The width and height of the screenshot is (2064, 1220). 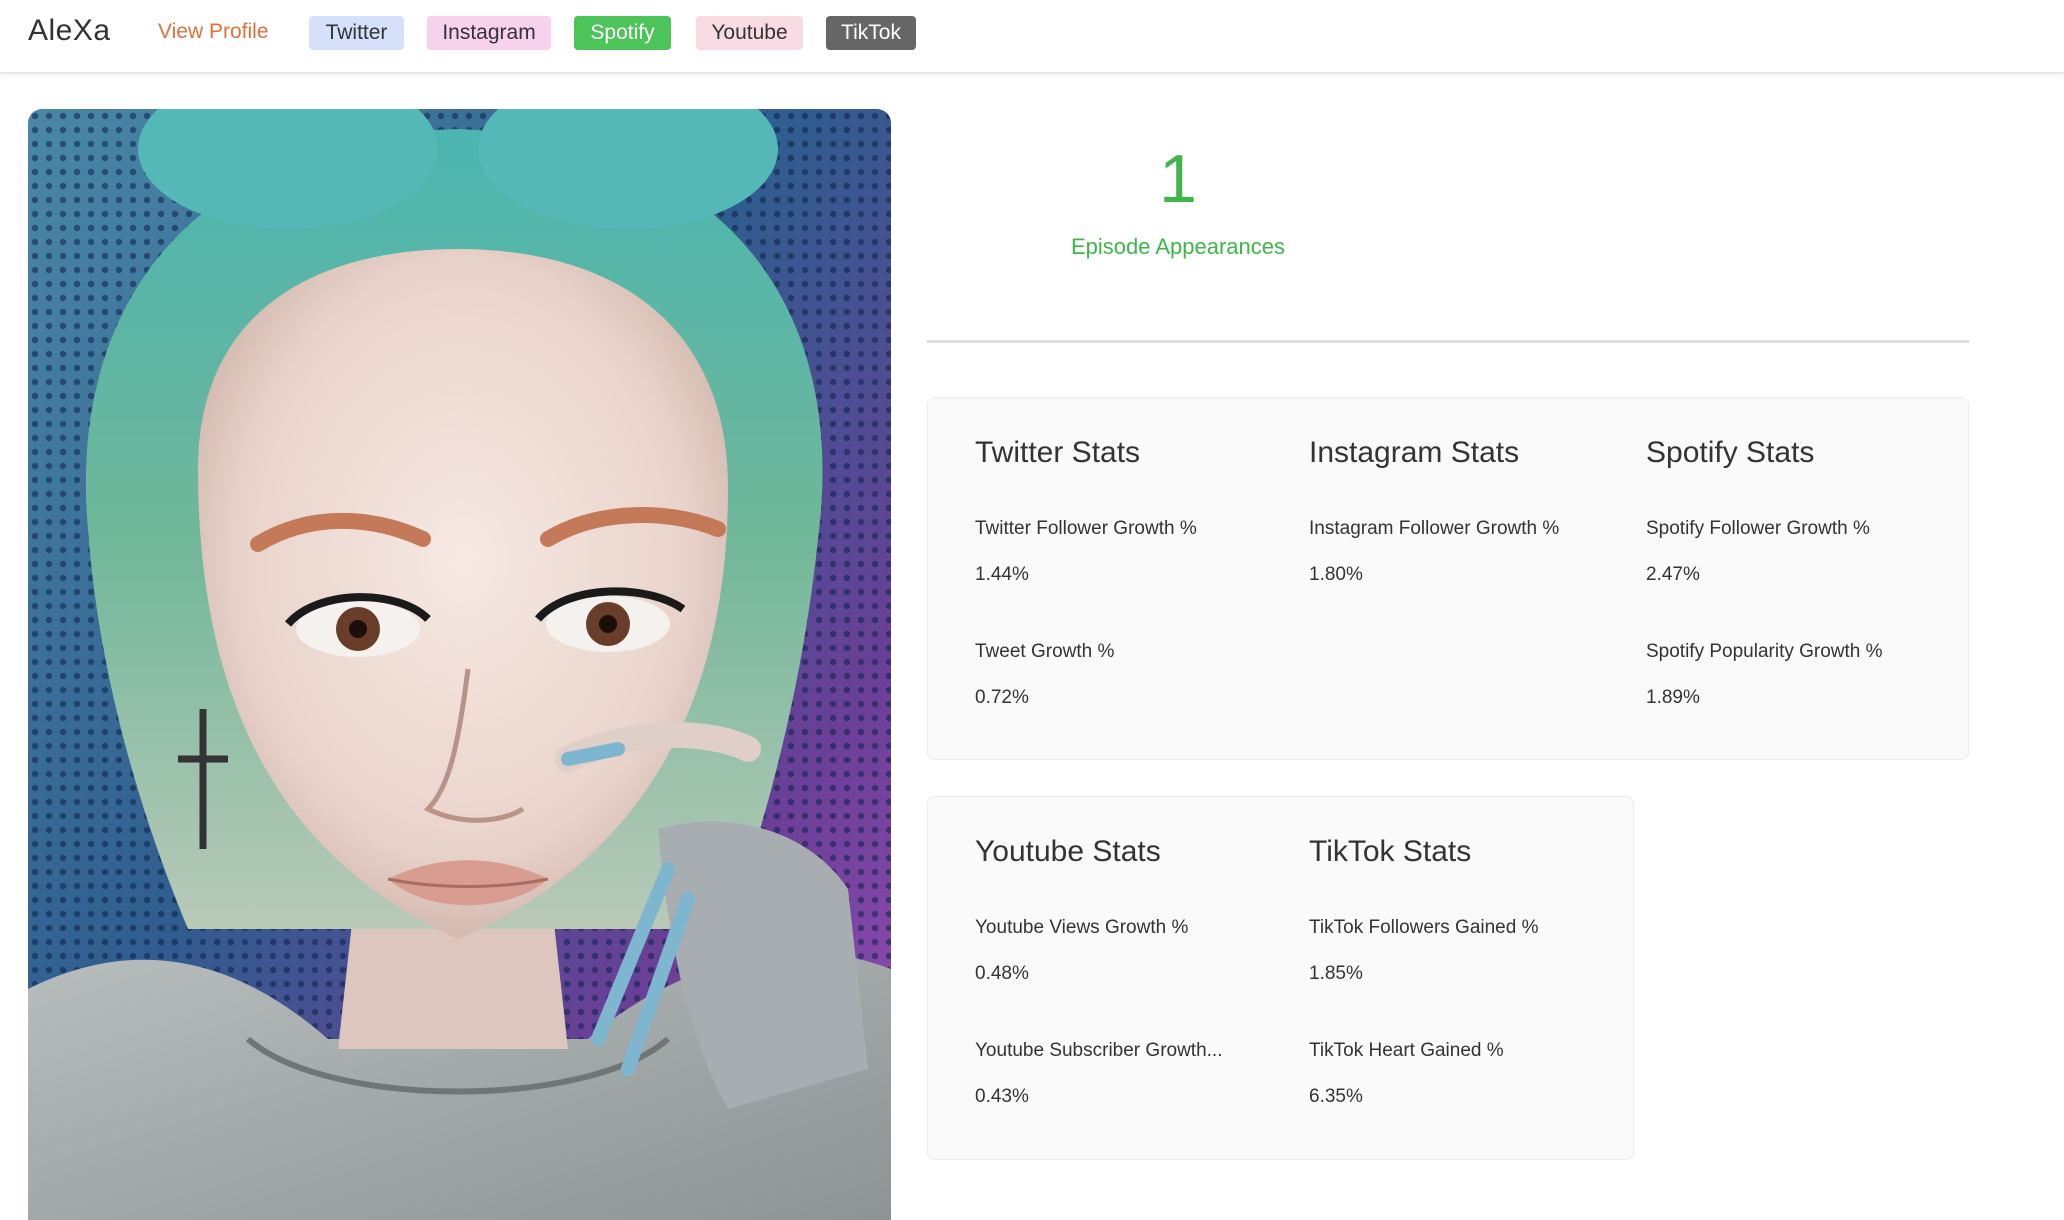 I want to click on youtube-tag: Youtube, so click(x=749, y=33).